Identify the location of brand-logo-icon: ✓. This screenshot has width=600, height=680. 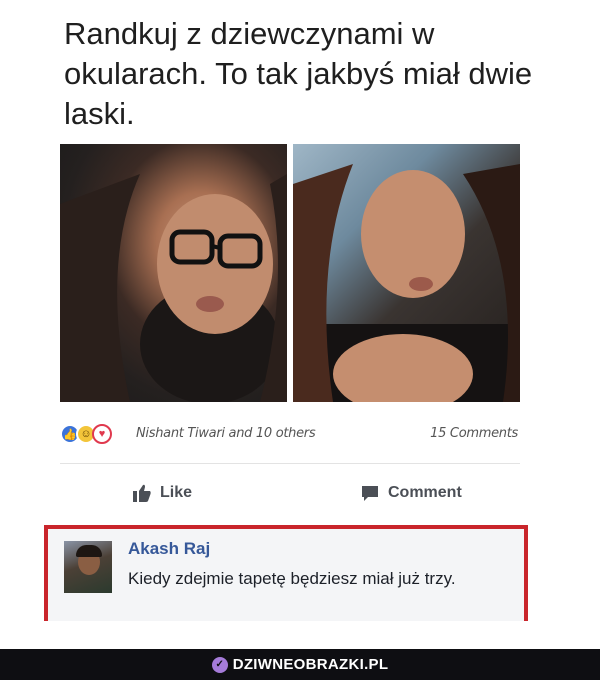
(219, 664).